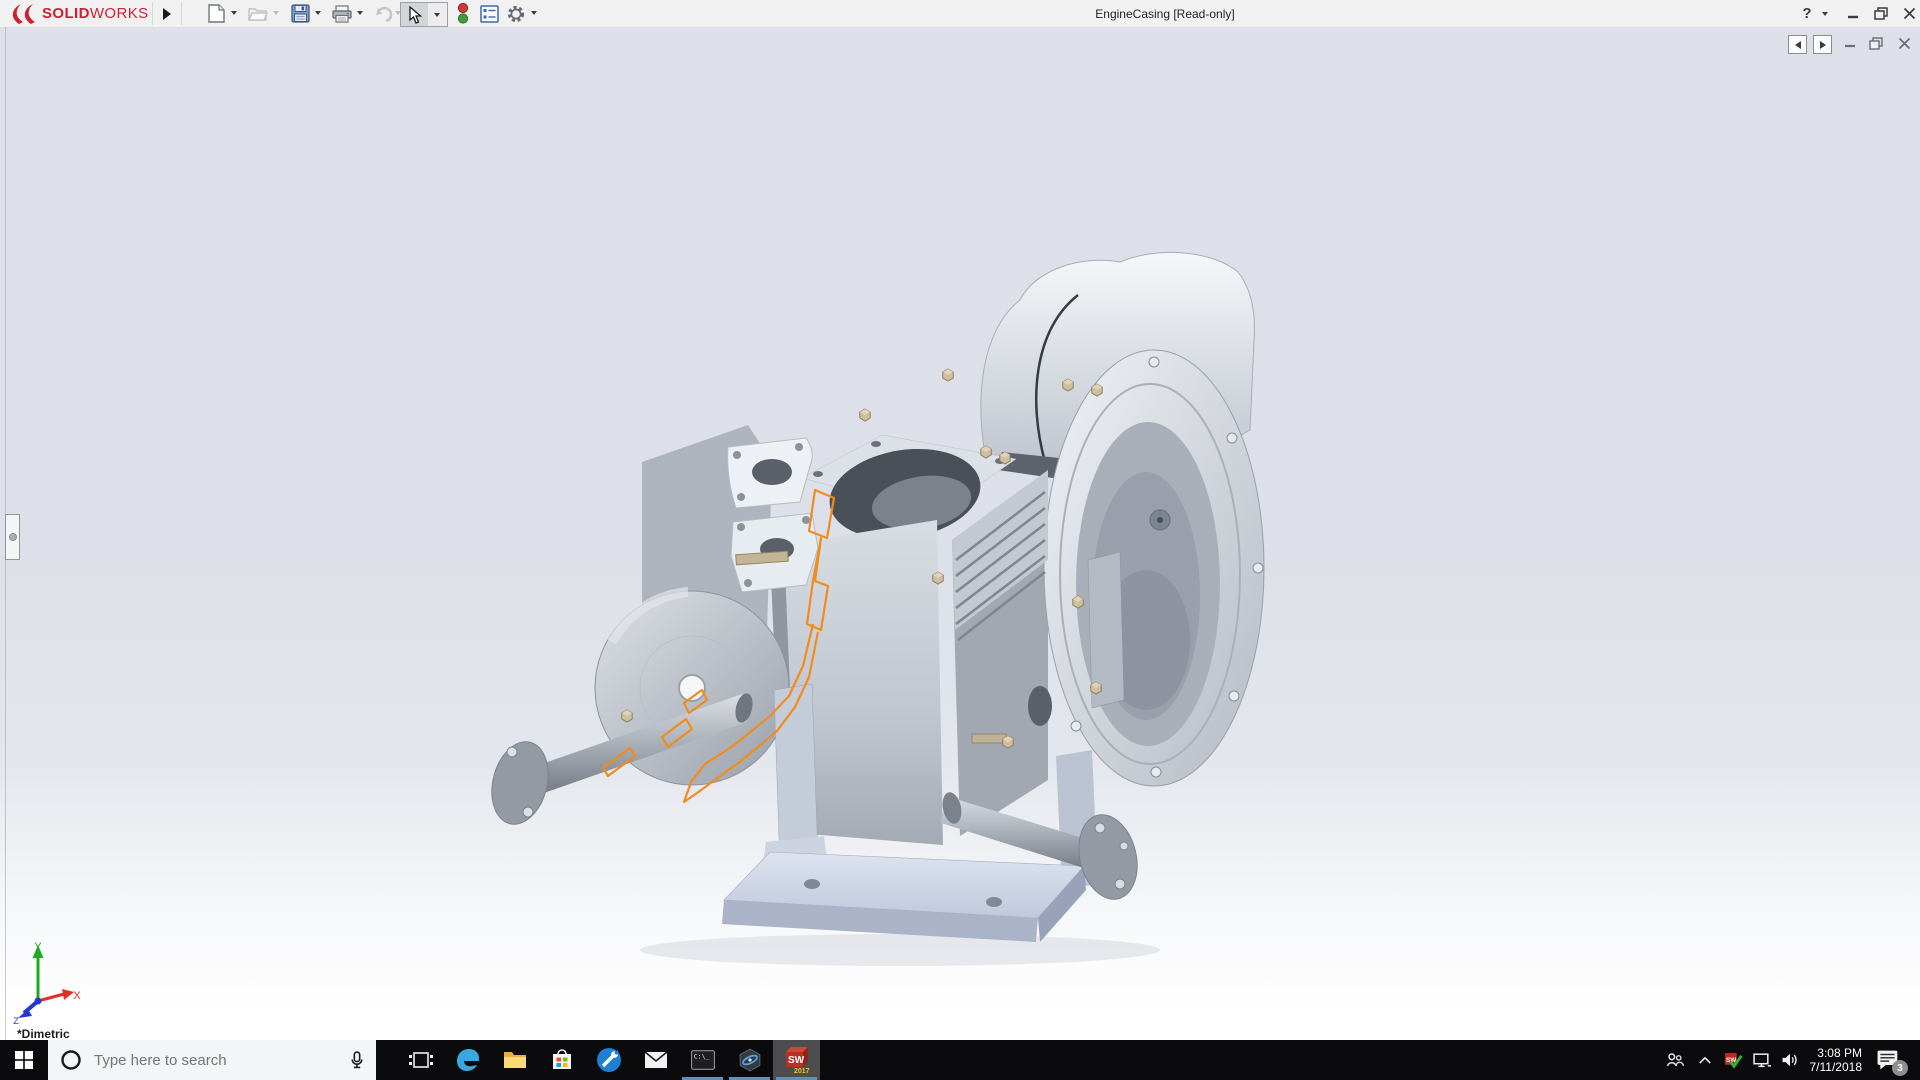 This screenshot has height=1080, width=1920. I want to click on taskbar-app-mail, so click(655, 1060).